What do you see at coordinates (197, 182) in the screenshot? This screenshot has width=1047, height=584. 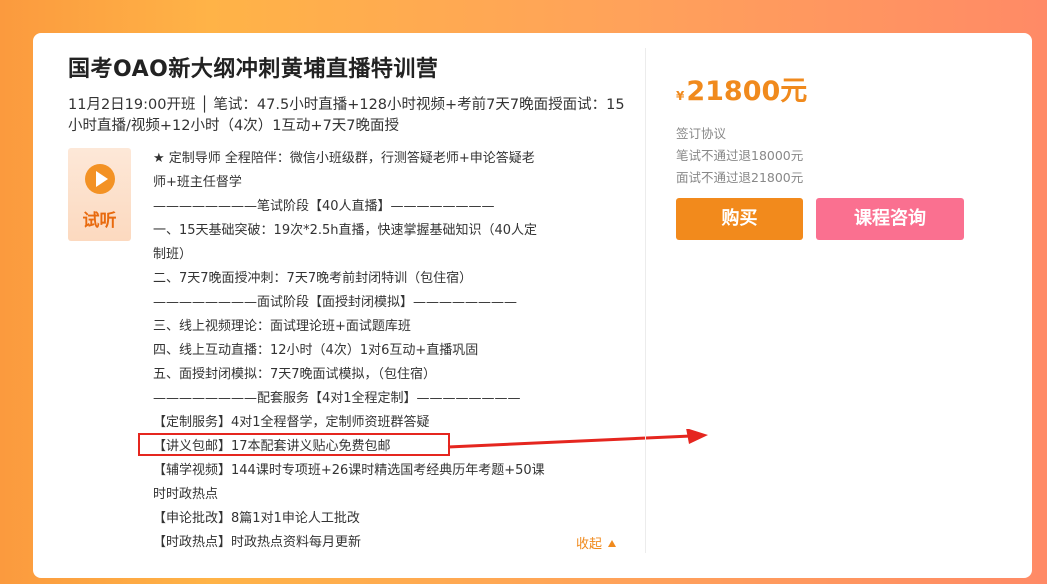 I see `description-line: 师+班主任督学` at bounding box center [197, 182].